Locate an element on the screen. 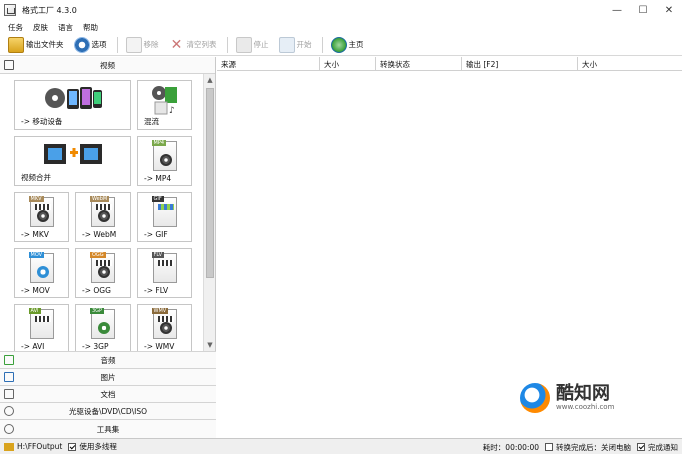  remove-button: 移除 is located at coordinates (142, 45).